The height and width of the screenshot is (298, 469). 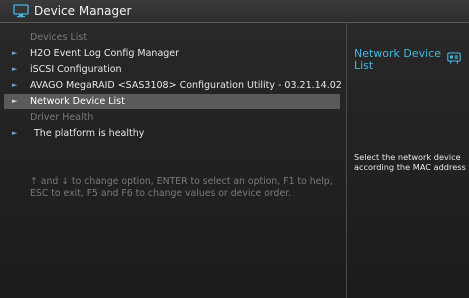 I want to click on help-panel-title: Network Device List, so click(x=398, y=59).